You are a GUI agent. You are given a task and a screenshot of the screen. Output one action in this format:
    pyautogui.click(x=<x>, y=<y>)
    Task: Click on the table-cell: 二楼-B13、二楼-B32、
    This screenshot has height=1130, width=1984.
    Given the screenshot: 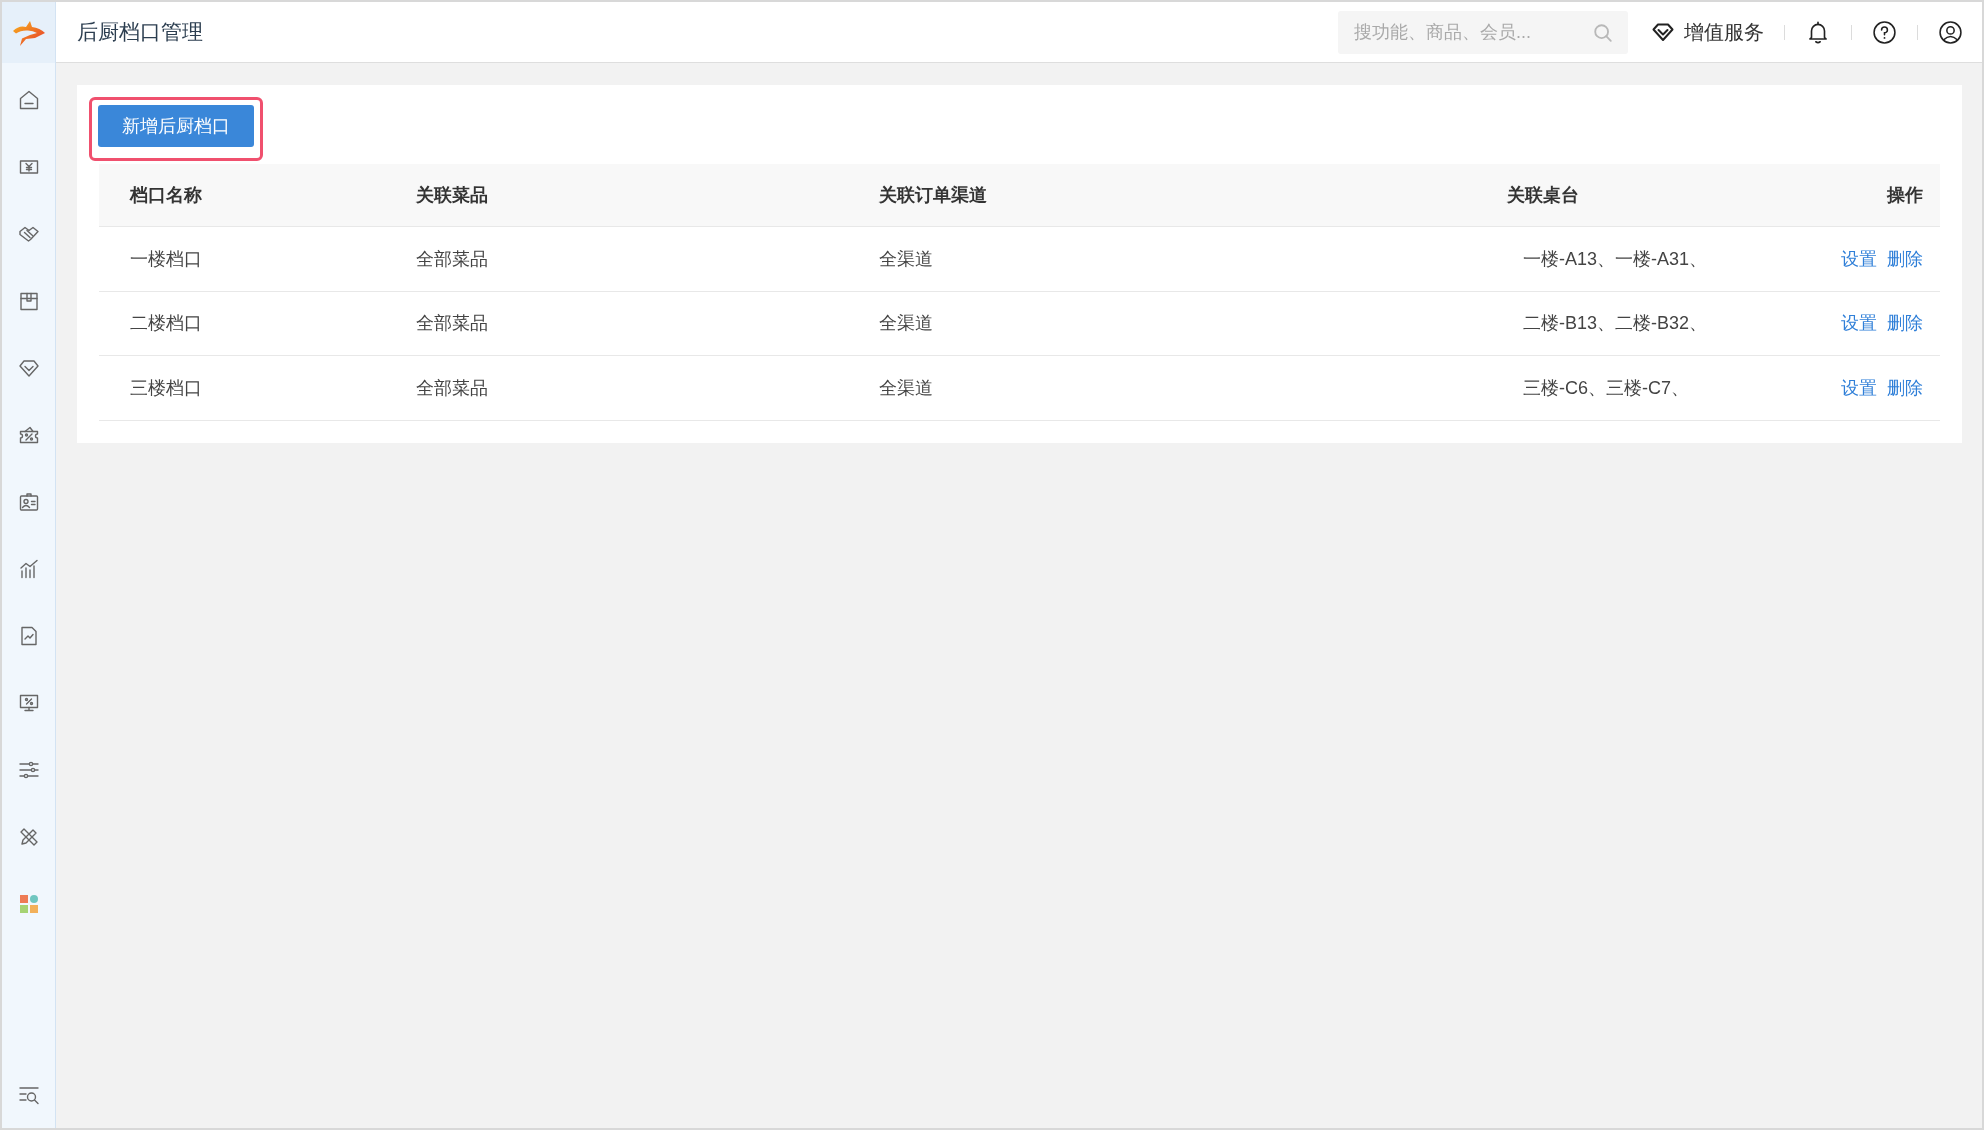 What is the action you would take?
    pyautogui.click(x=1615, y=323)
    